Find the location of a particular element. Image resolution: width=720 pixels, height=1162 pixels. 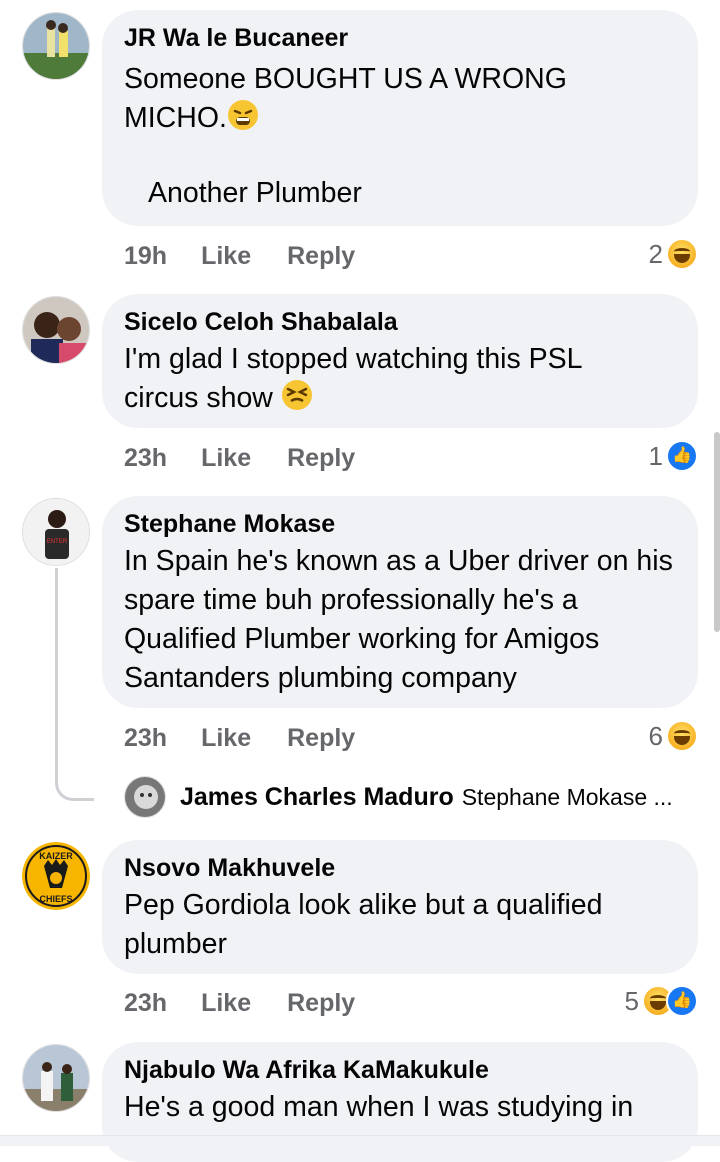

svg-text: KAIZER is located at coordinates (56, 856).